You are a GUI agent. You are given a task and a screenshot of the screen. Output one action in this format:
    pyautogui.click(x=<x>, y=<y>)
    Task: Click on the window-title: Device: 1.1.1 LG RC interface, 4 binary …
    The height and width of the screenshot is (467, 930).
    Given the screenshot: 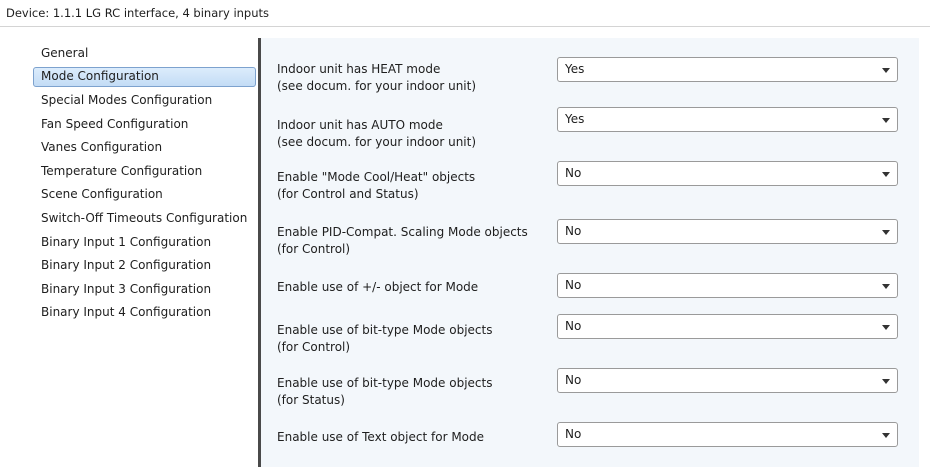 What is the action you would take?
    pyautogui.click(x=138, y=13)
    